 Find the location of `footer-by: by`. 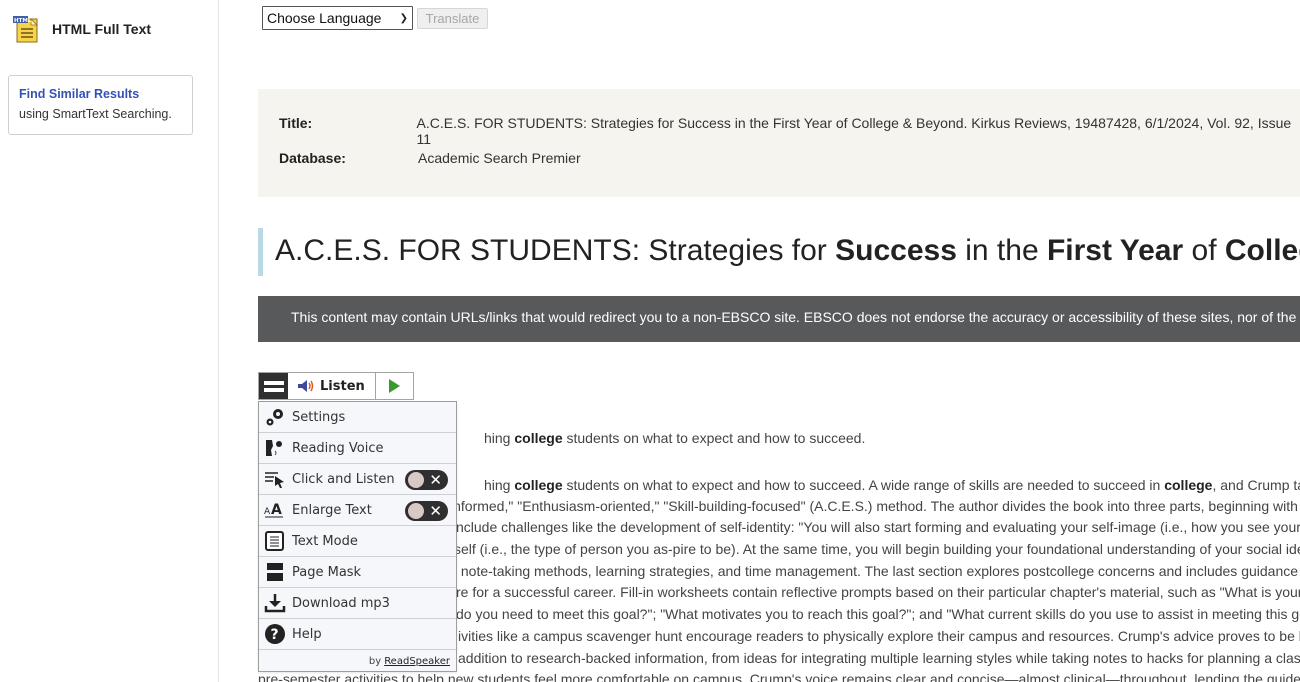

footer-by: by is located at coordinates (375, 661).